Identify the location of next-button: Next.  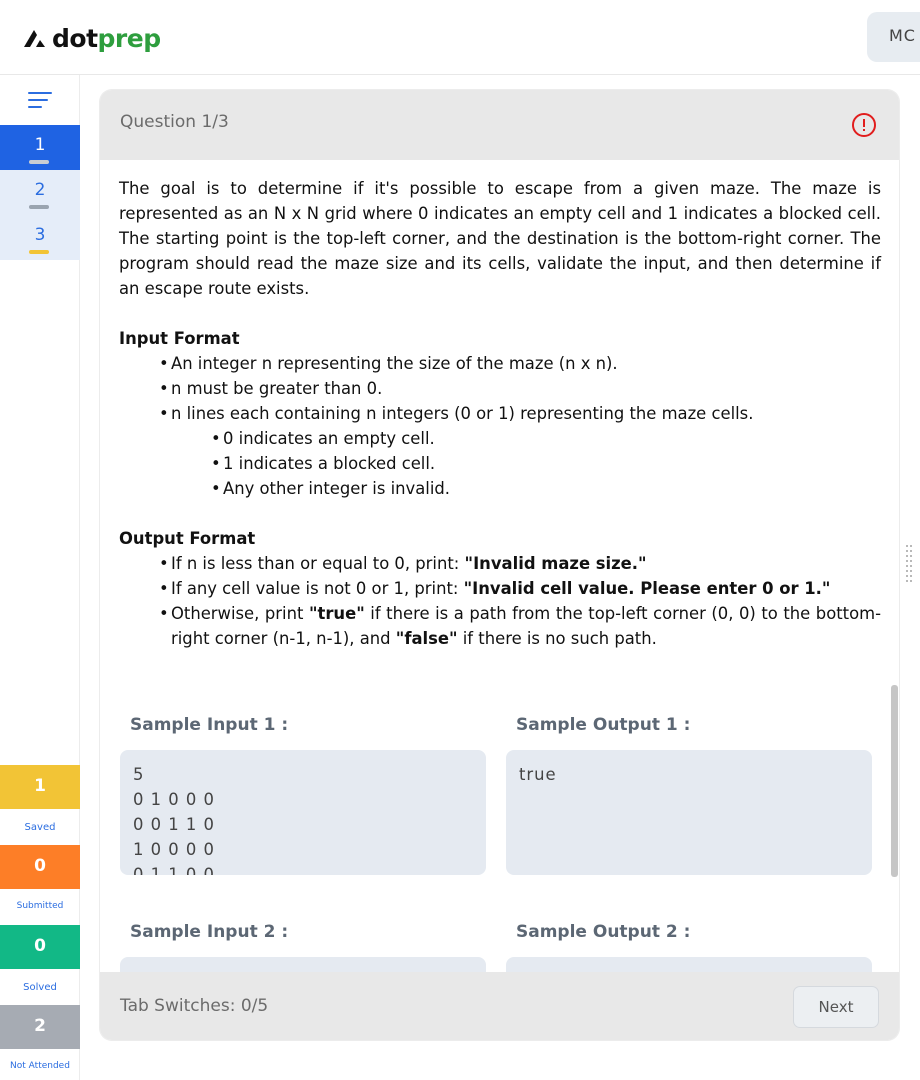
(836, 1007).